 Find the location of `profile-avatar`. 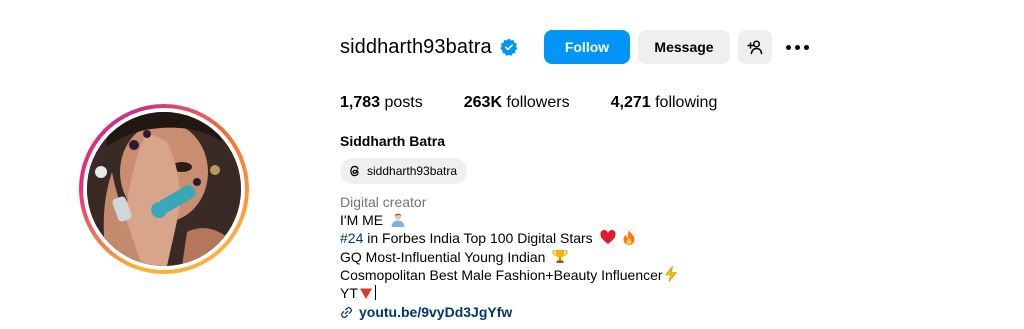

profile-avatar is located at coordinates (164, 189).